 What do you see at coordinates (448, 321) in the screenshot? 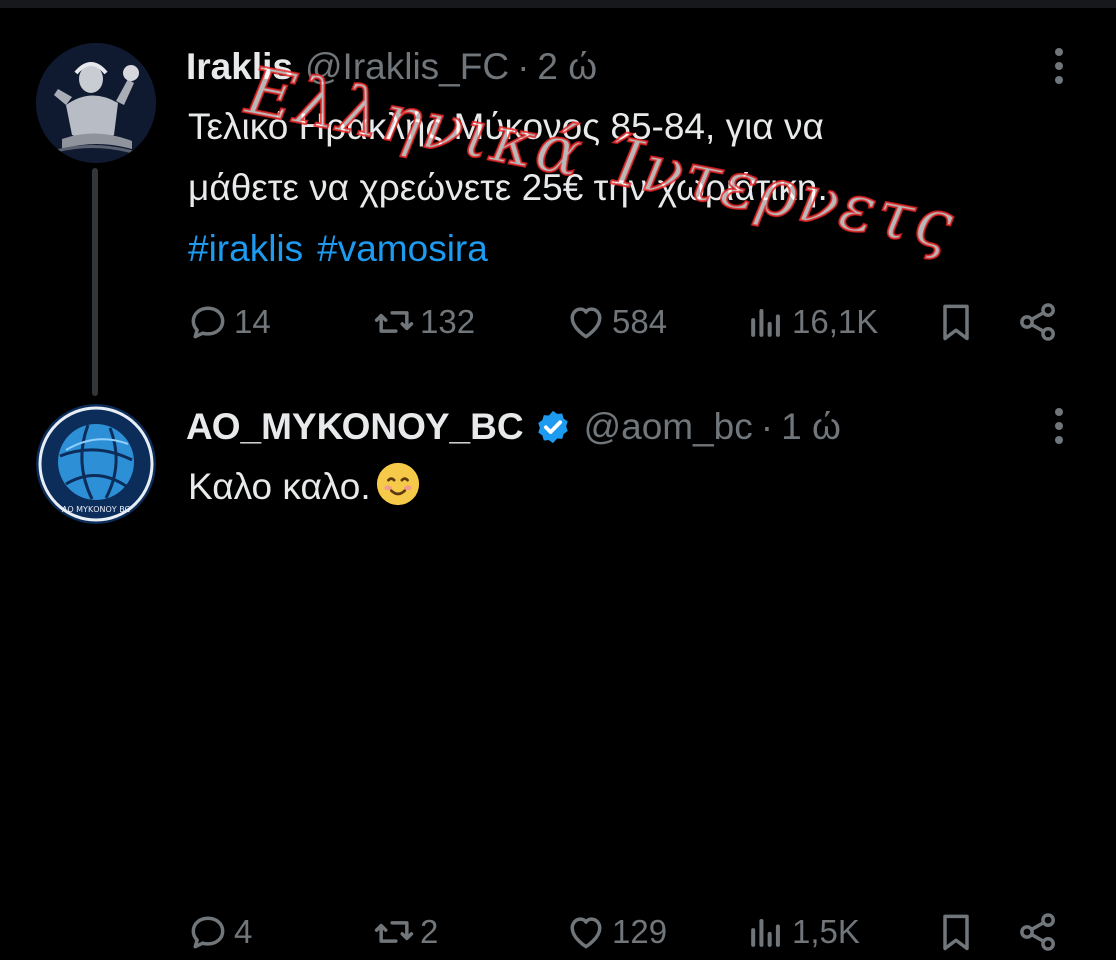
I see `retweet-count: 132` at bounding box center [448, 321].